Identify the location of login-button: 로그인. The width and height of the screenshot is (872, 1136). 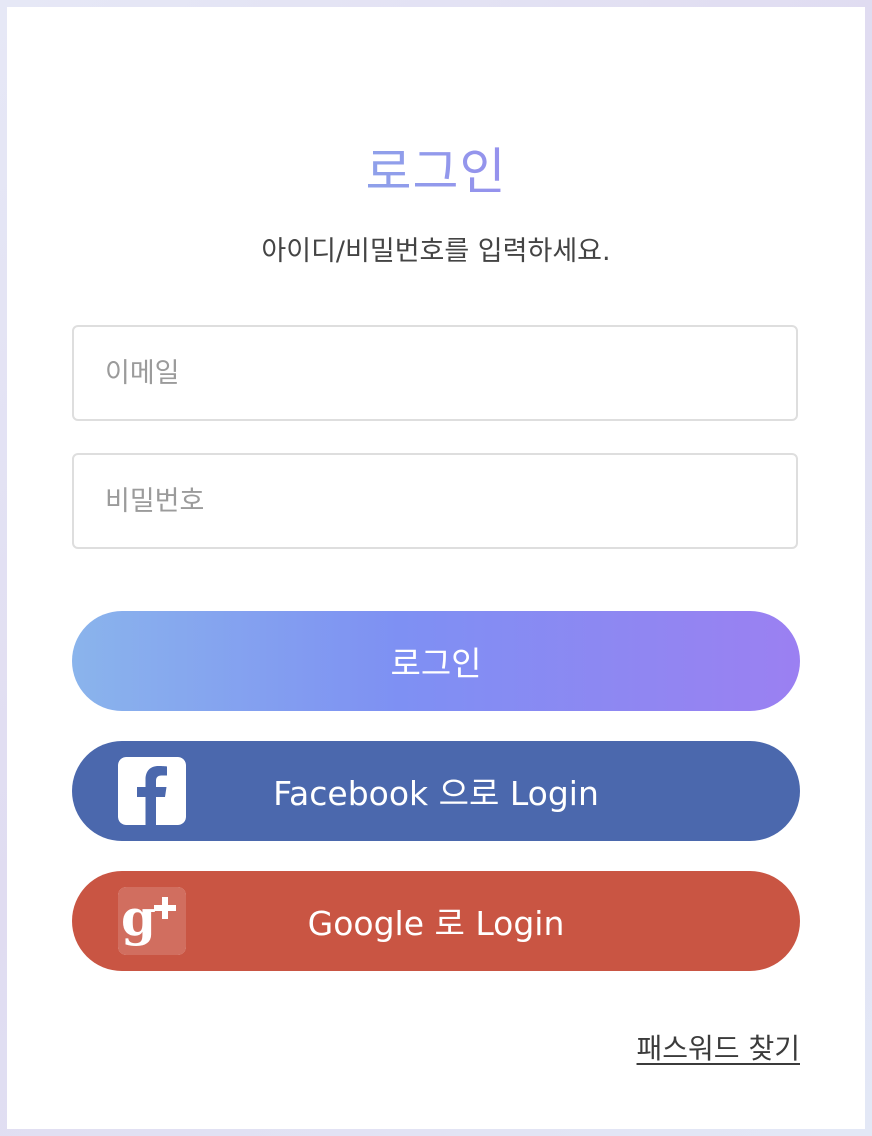
(436, 661).